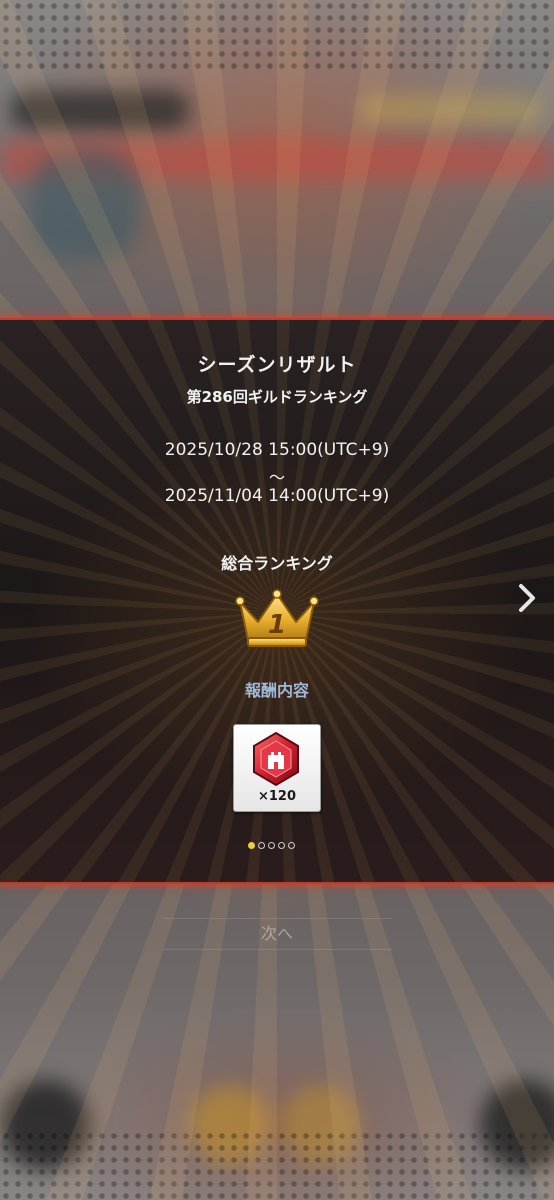 The height and width of the screenshot is (1200, 554). I want to click on page-dot-active, so click(251, 845).